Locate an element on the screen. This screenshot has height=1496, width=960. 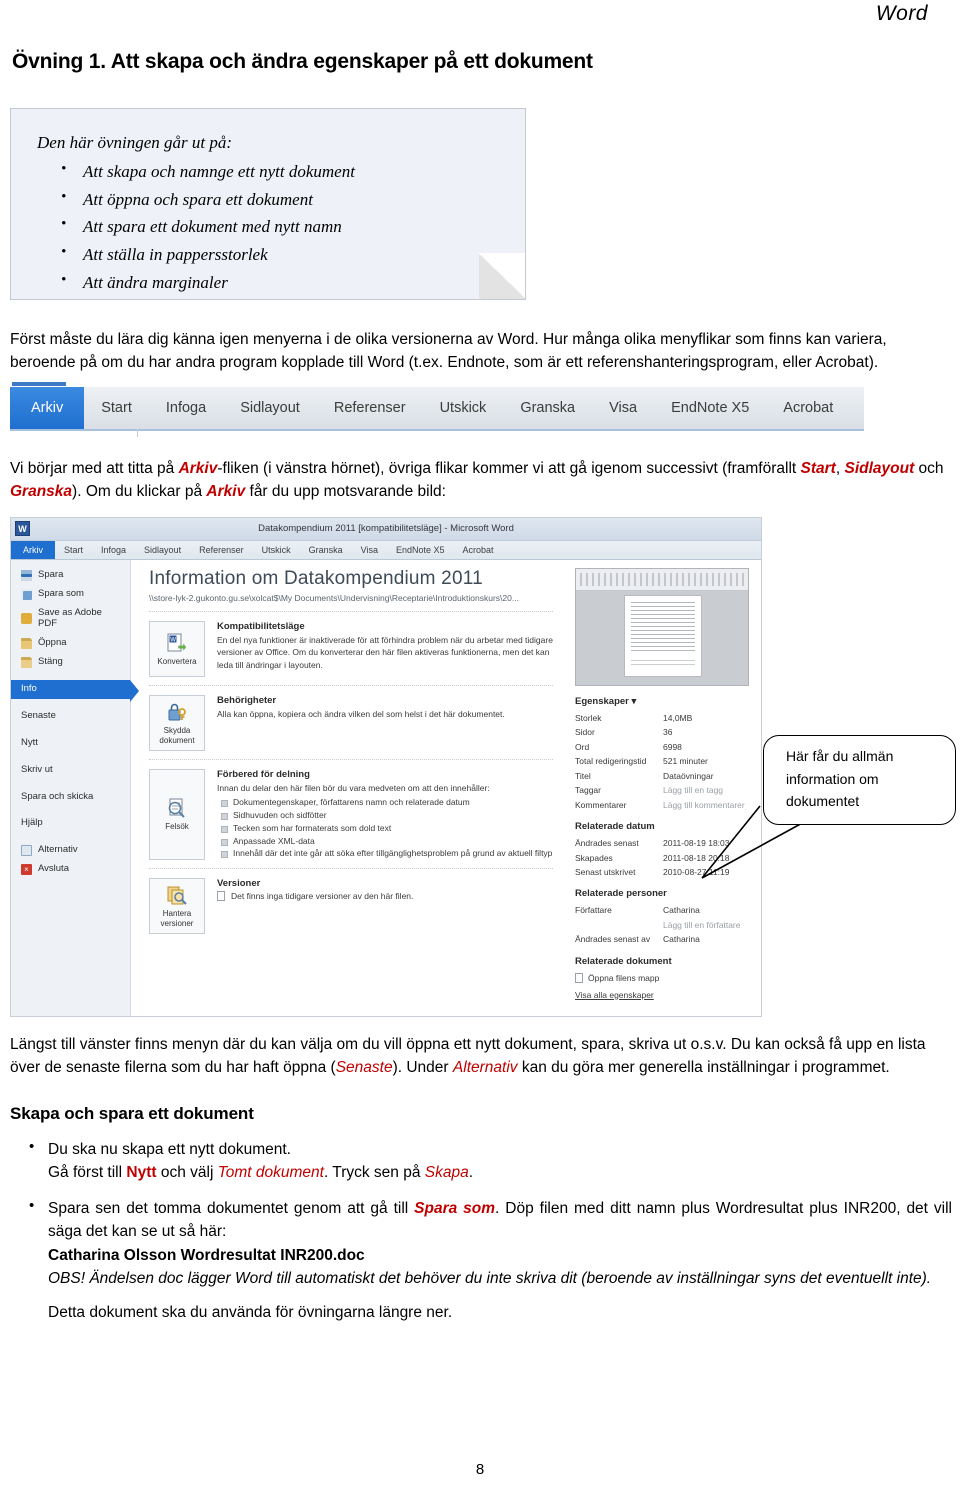
open-file-folder-link: Öppna filens mapp is located at coordinates (663, 977).